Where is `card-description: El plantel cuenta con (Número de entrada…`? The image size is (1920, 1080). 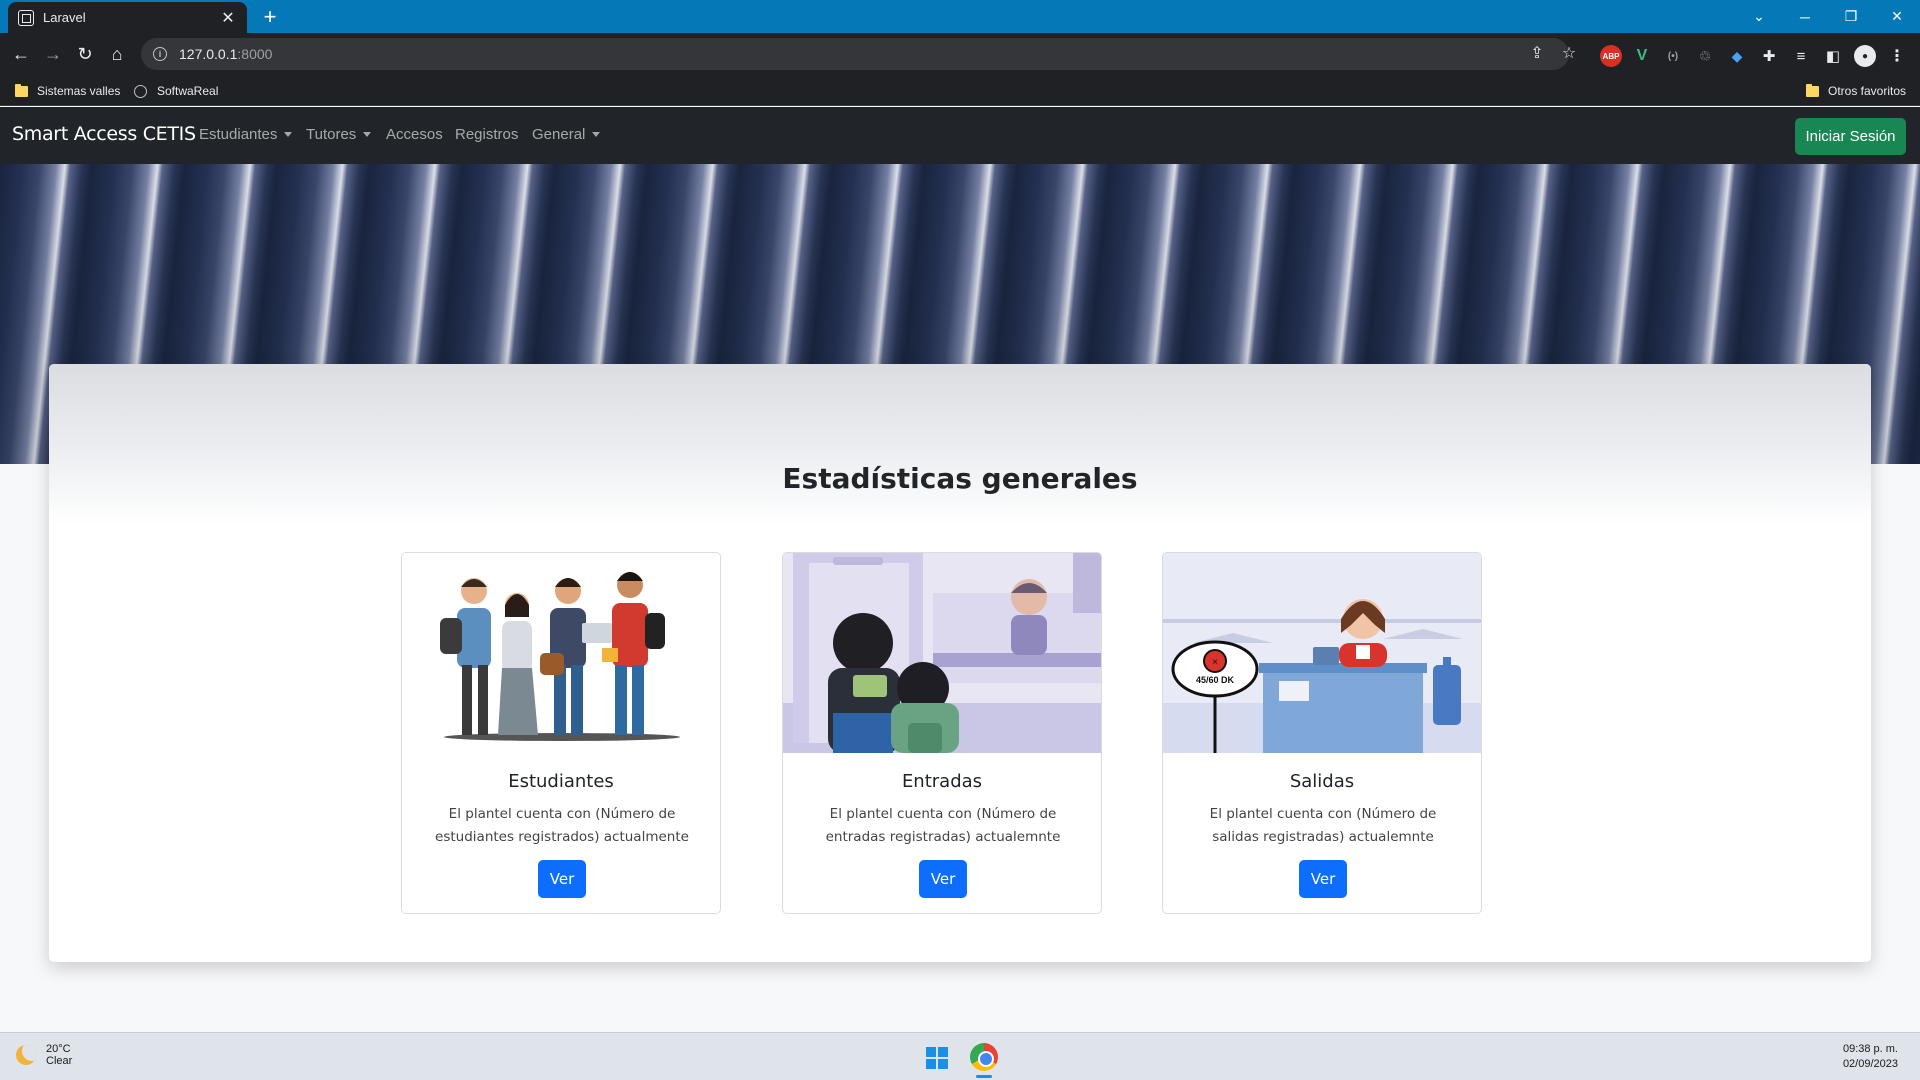 card-description: El plantel cuenta con (Número de entrada… is located at coordinates (943, 825).